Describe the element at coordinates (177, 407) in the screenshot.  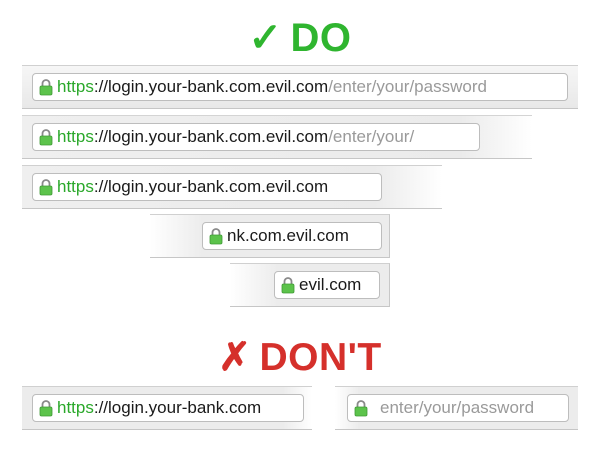
I see `url-host: ://login.your-bank.com` at that location.